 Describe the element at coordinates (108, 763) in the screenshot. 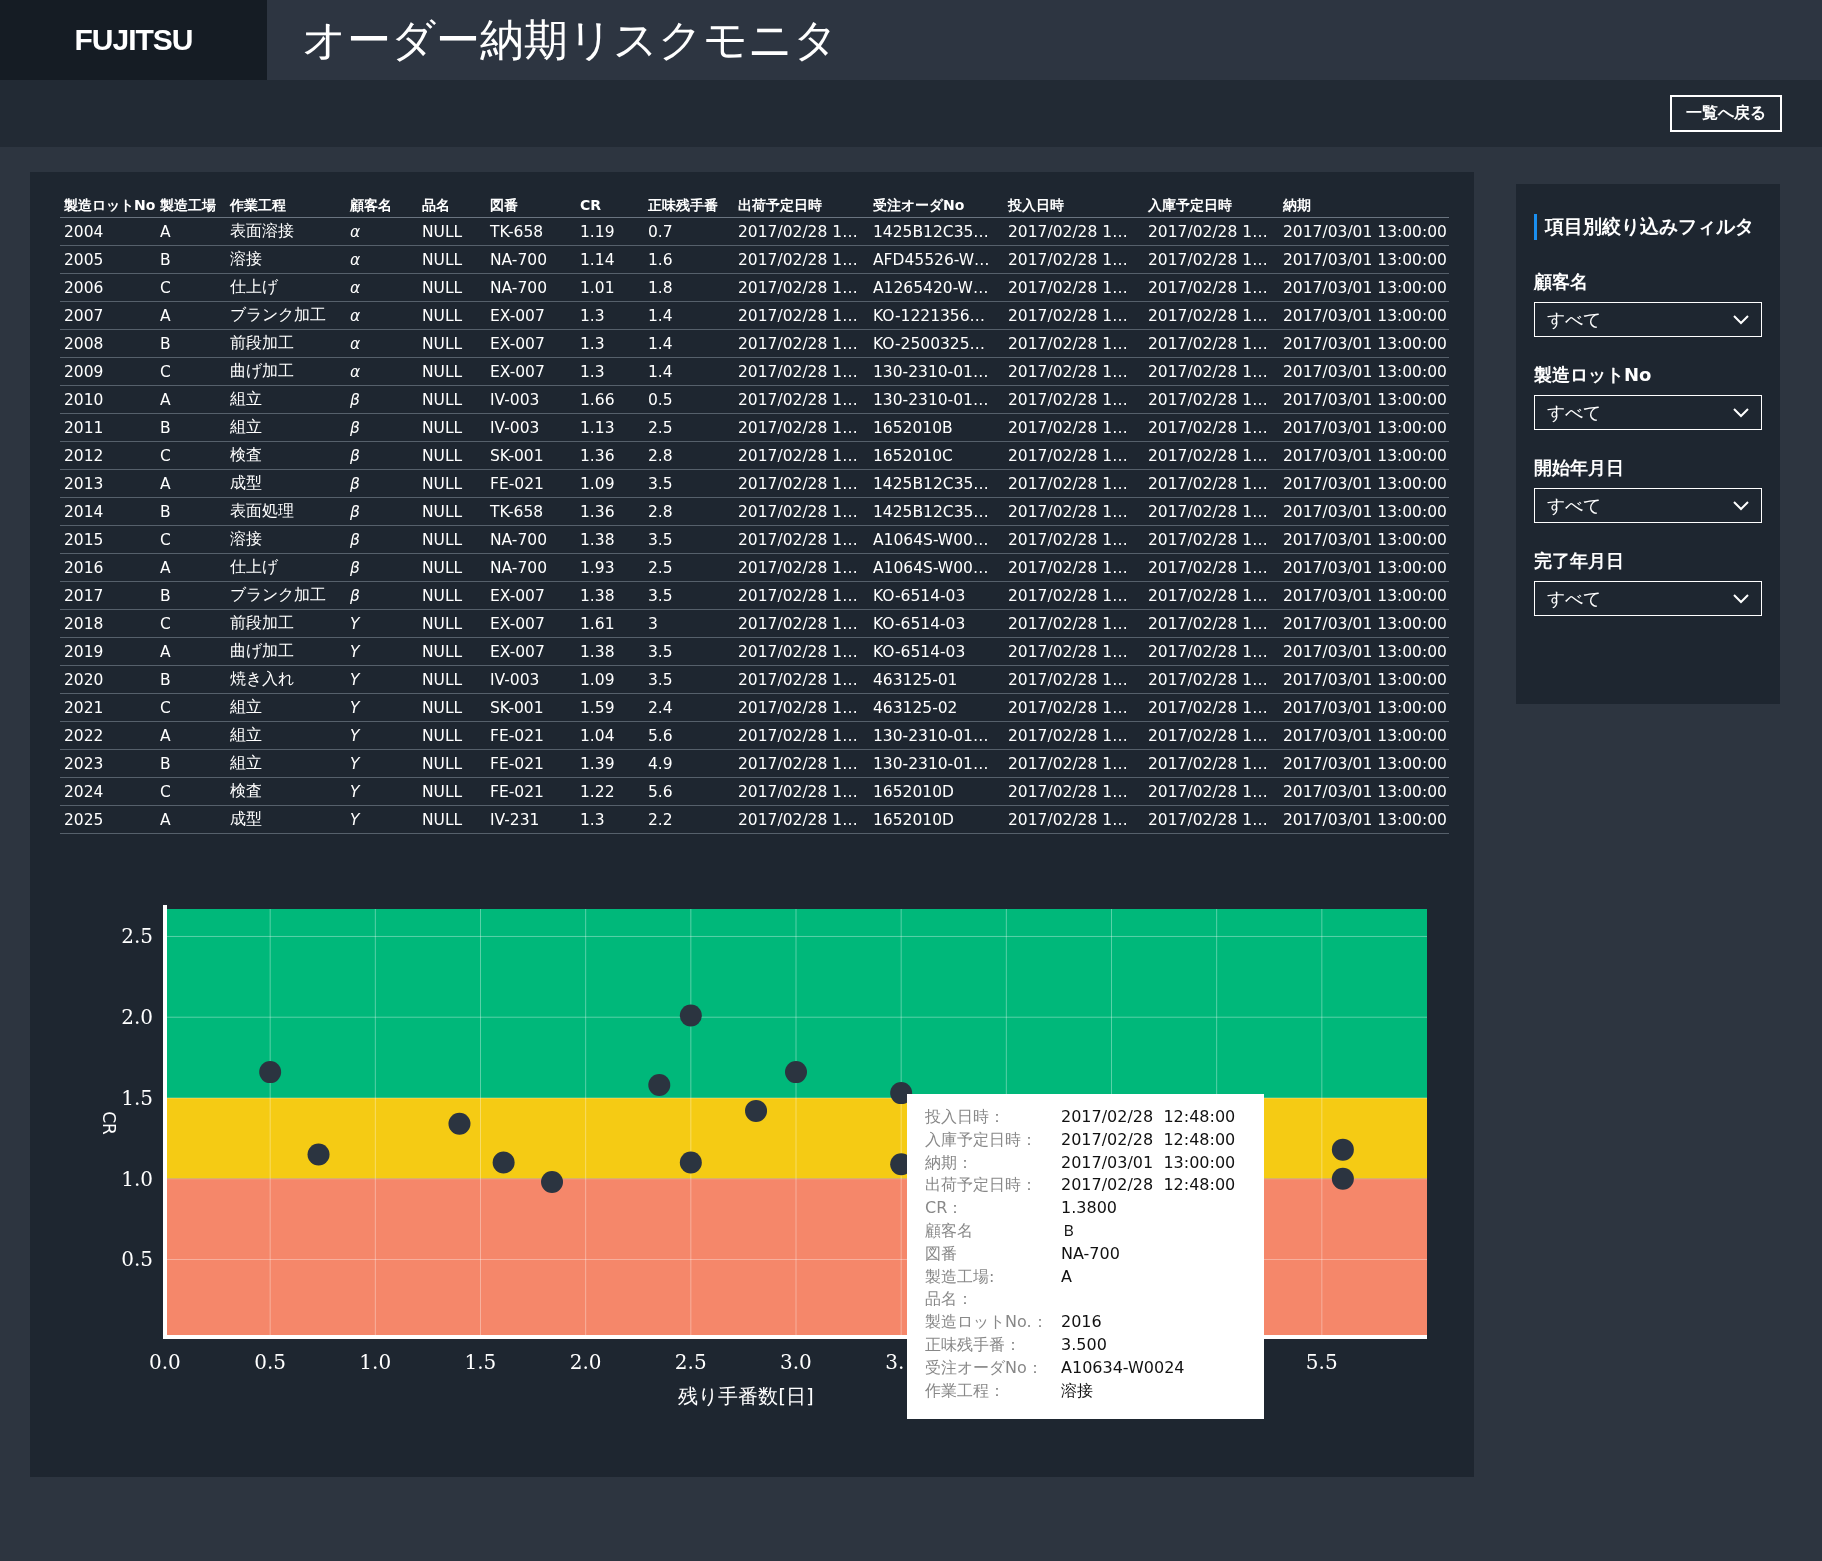

I see `table-cell: 2023` at that location.